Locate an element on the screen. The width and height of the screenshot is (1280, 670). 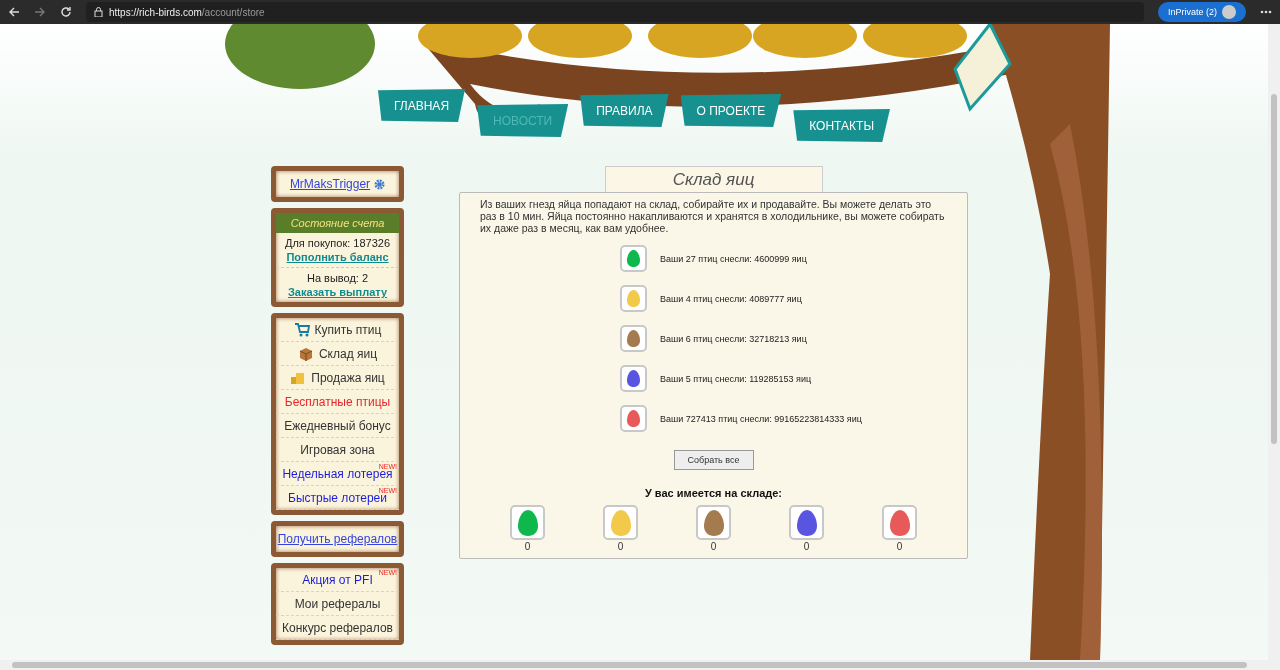
menu-link: Продажа яиц is located at coordinates (337, 378).